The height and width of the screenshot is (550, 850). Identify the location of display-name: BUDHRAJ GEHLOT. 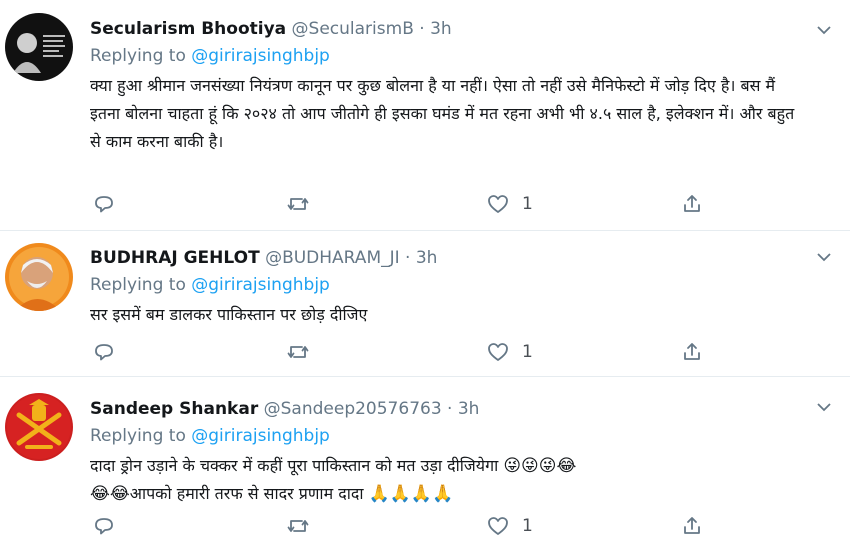
(175, 258).